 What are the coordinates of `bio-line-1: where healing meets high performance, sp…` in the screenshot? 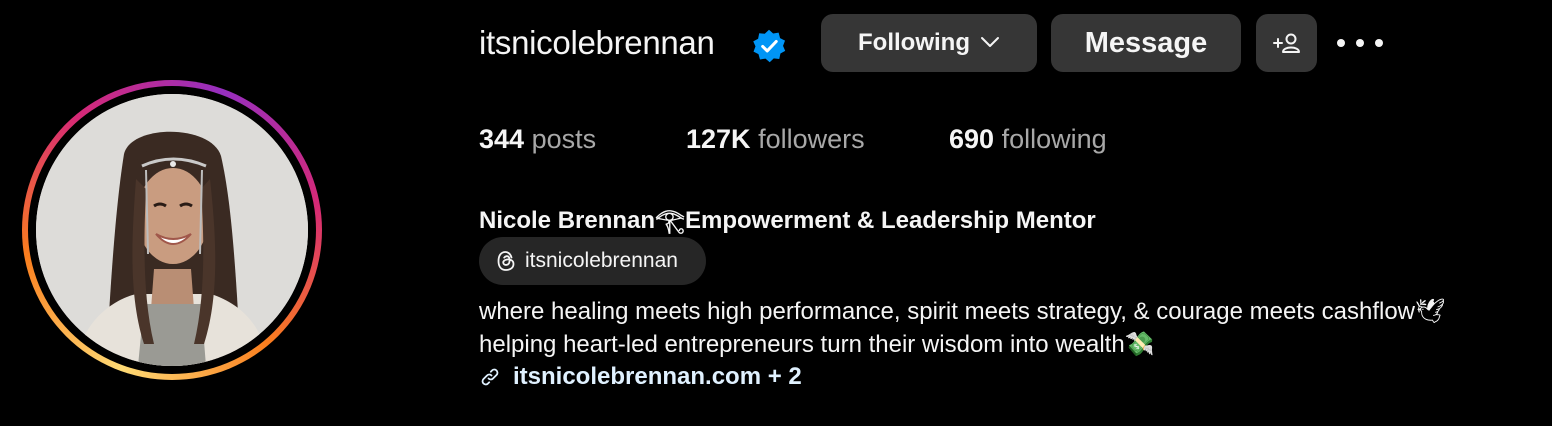 It's located at (962, 311).